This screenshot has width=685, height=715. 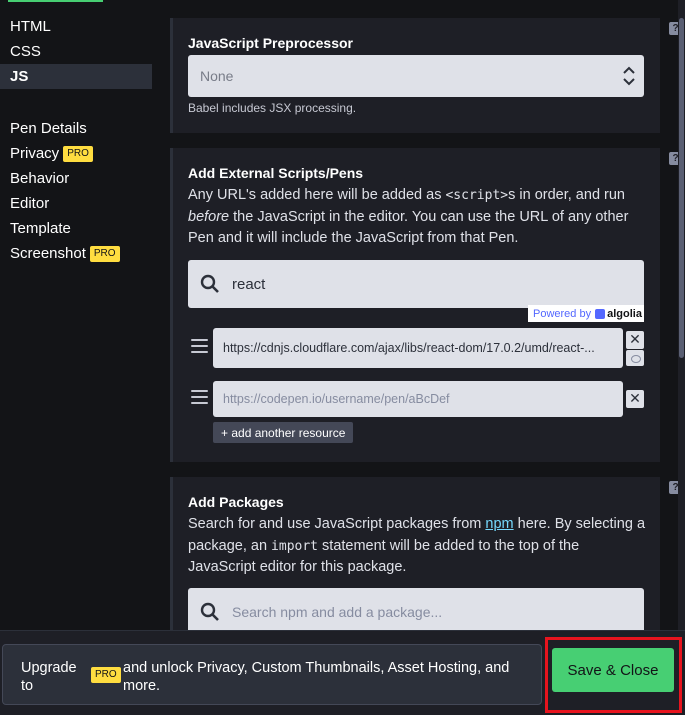 I want to click on packages-title: Add Packages, so click(x=236, y=502).